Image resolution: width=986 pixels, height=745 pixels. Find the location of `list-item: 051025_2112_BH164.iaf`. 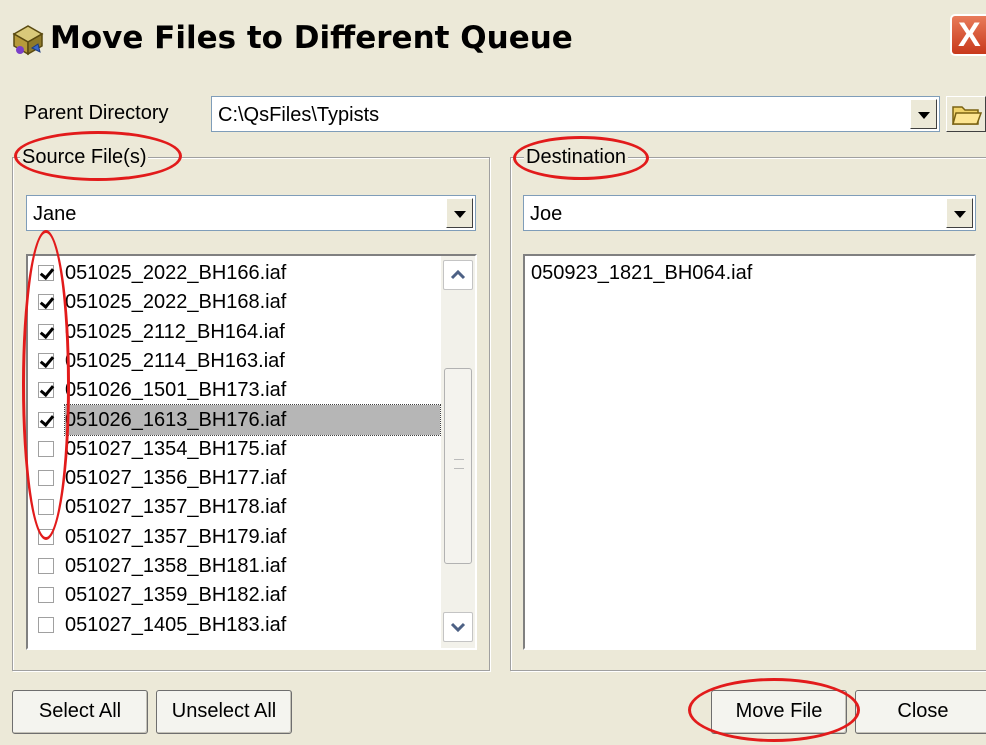

list-item: 051025_2112_BH164.iaf is located at coordinates (234, 332).